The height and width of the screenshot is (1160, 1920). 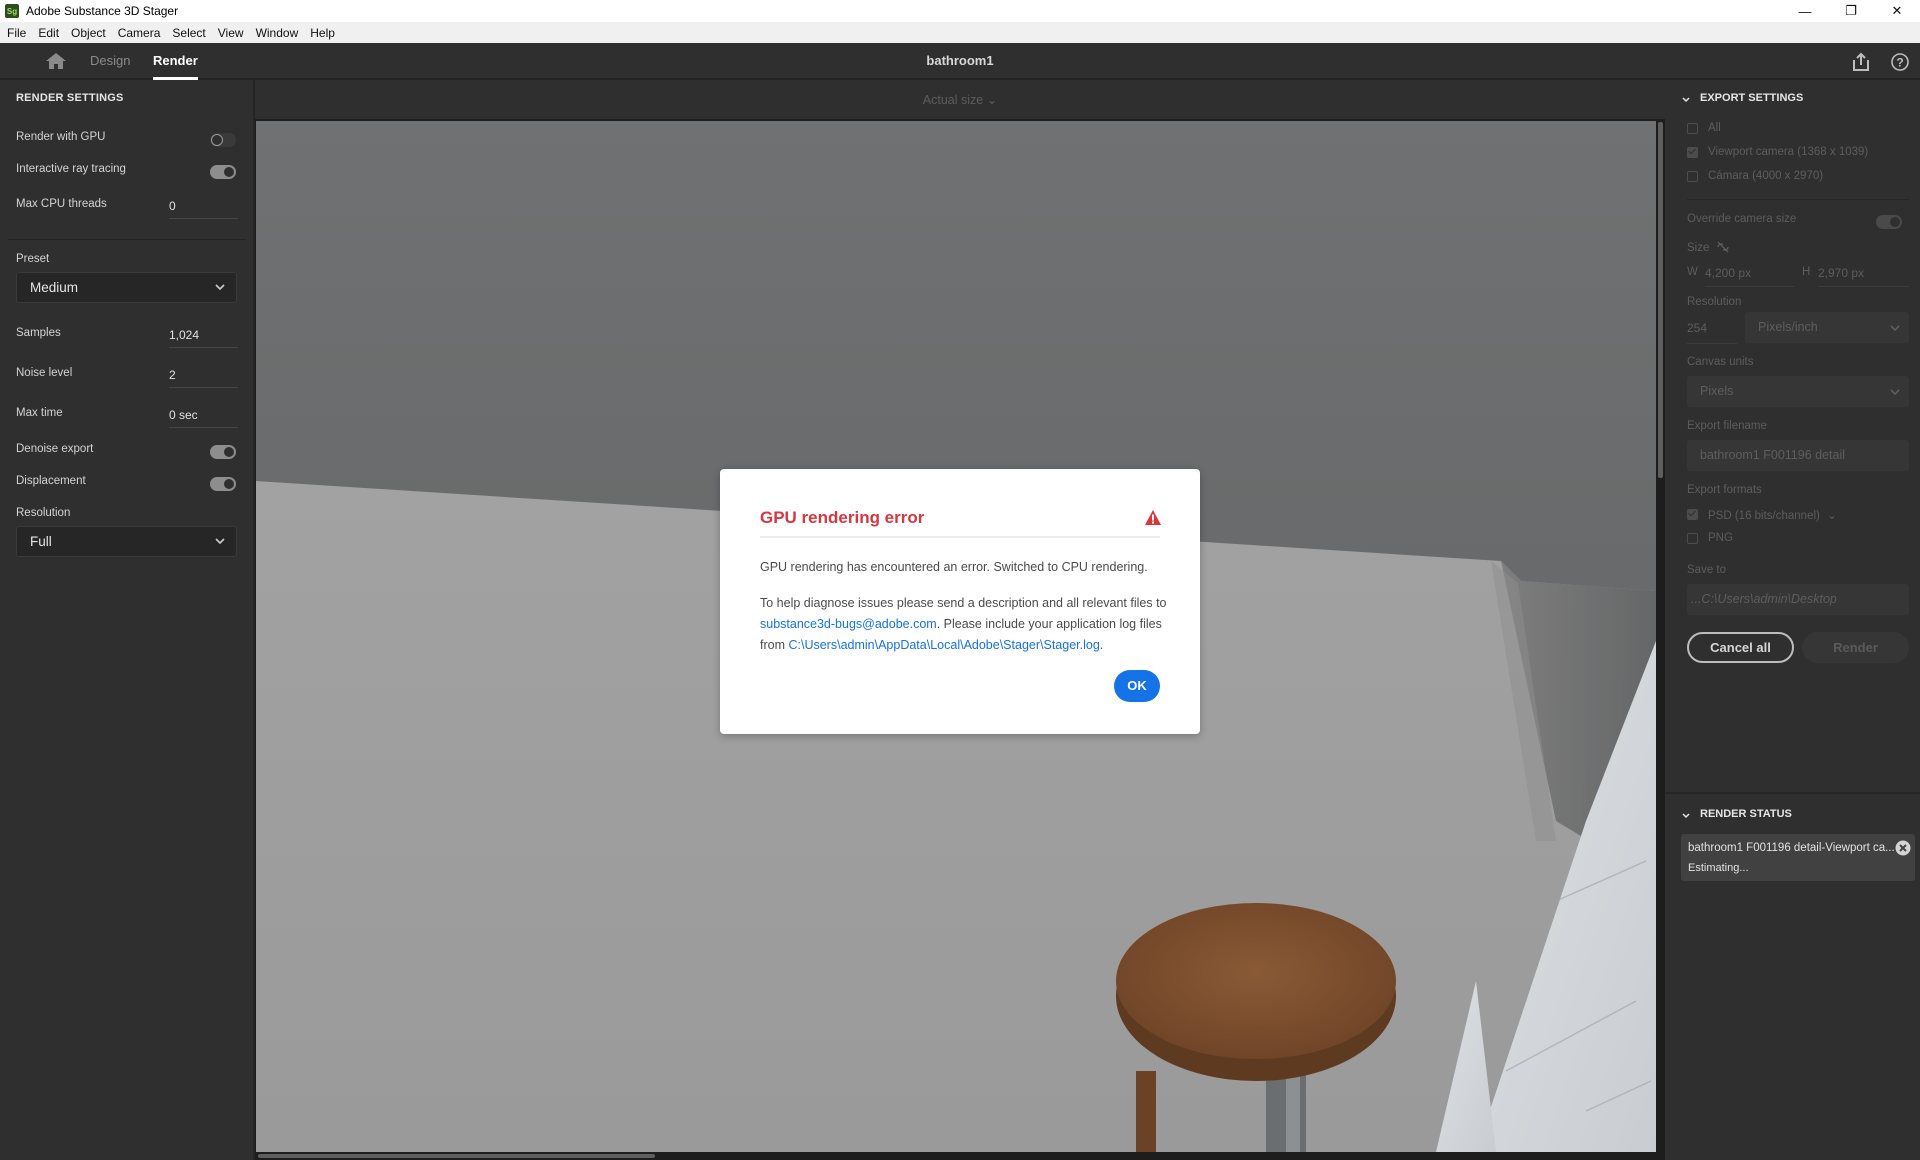 I want to click on ok-button: OK, so click(x=1137, y=686).